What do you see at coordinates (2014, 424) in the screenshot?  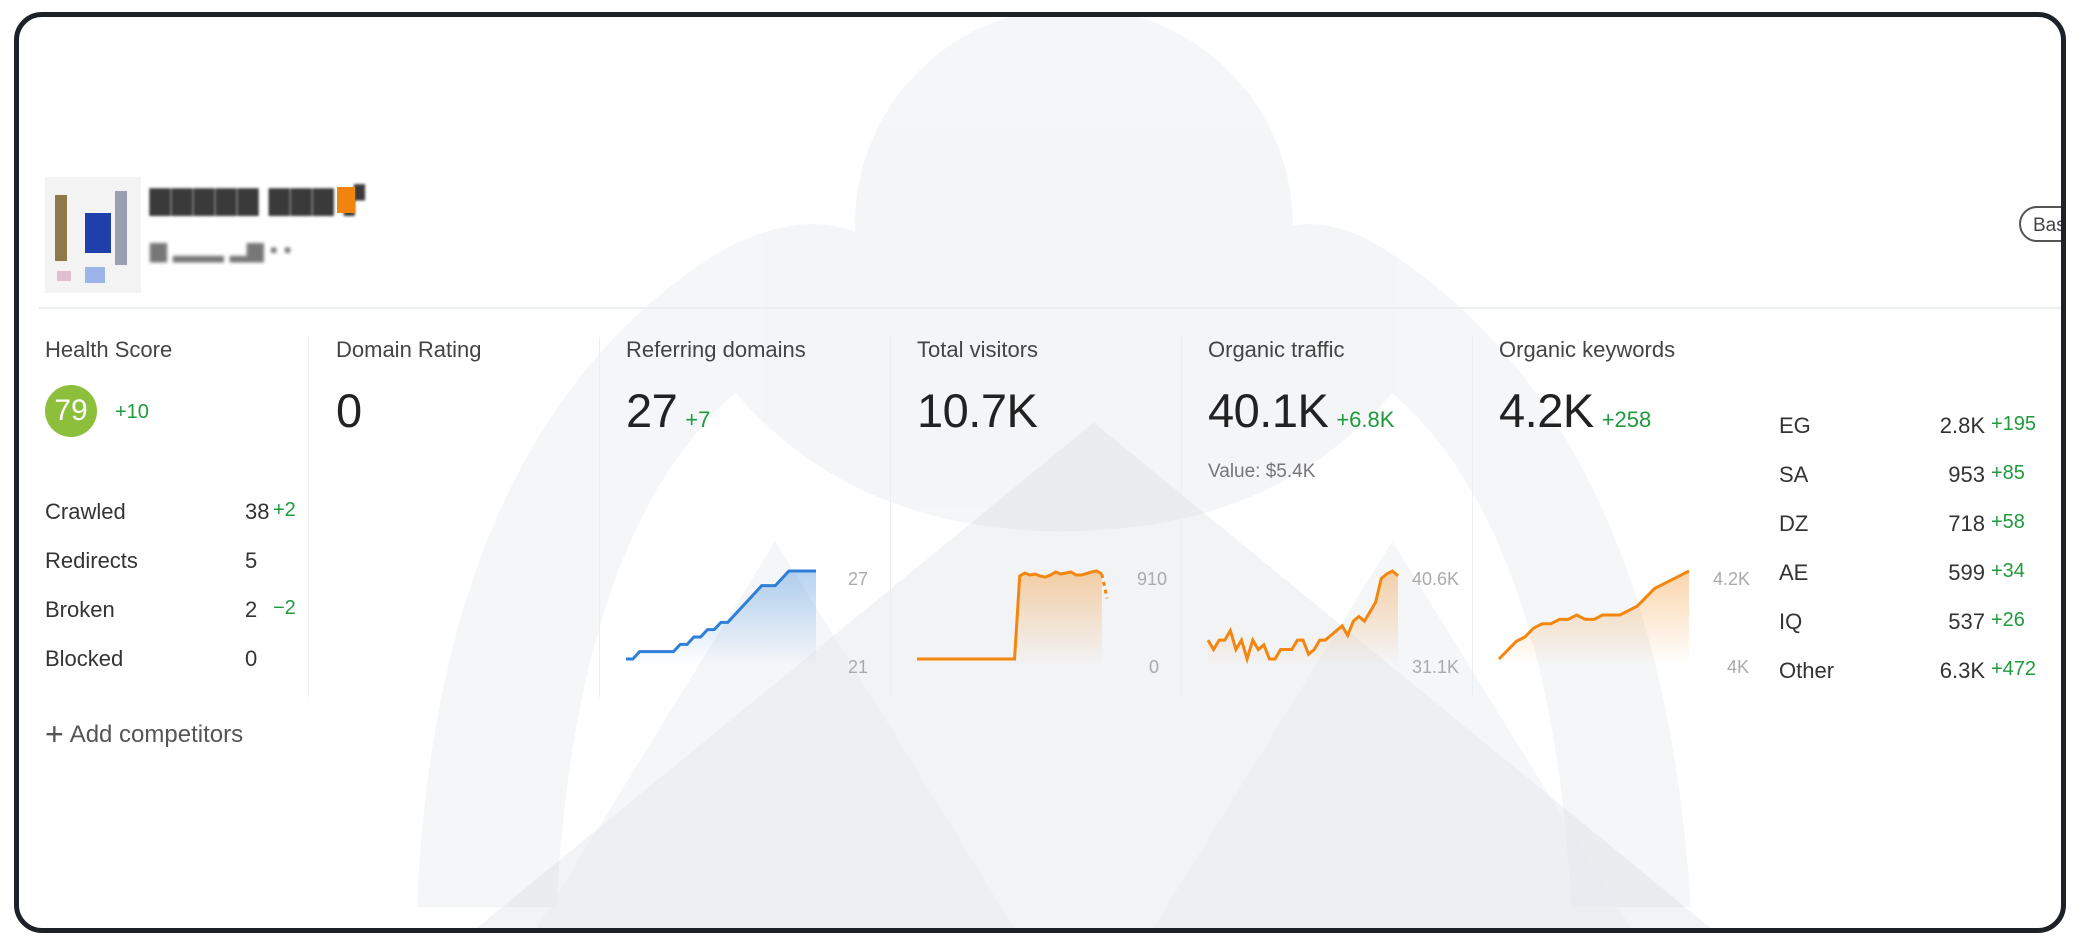 I see `country-delta: +195` at bounding box center [2014, 424].